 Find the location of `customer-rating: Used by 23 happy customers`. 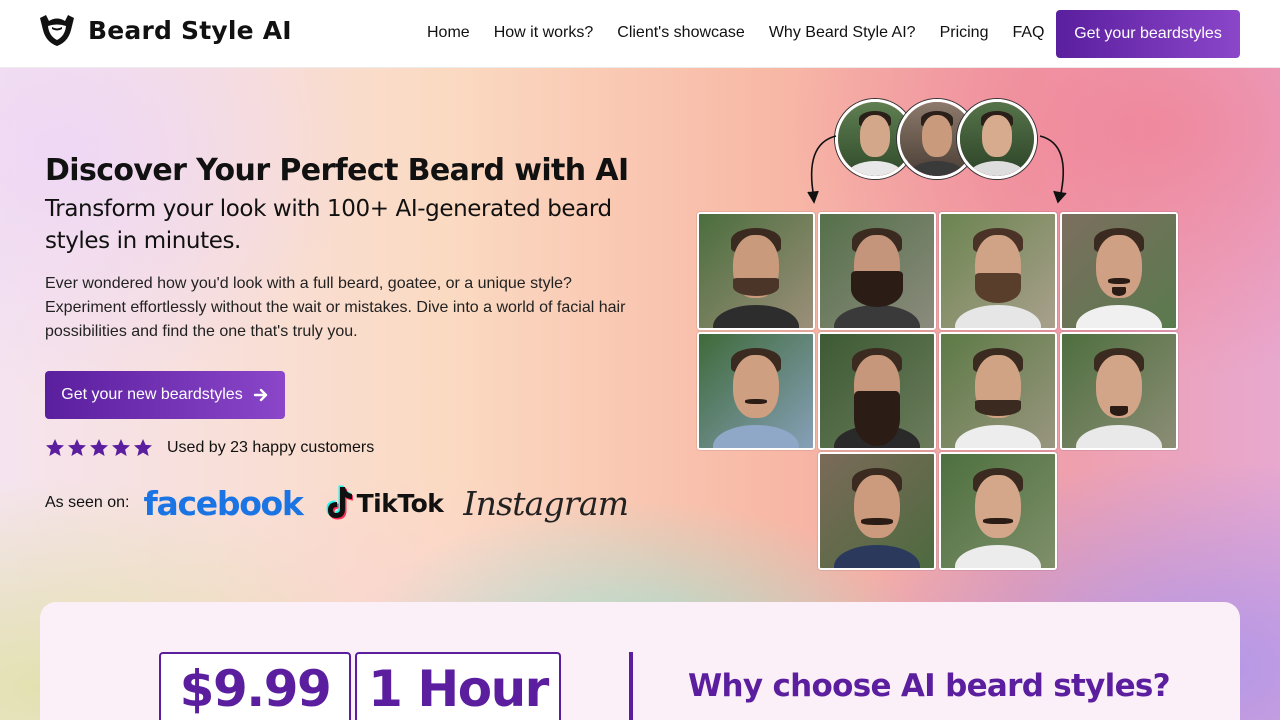

customer-rating: Used by 23 happy customers is located at coordinates (209, 448).